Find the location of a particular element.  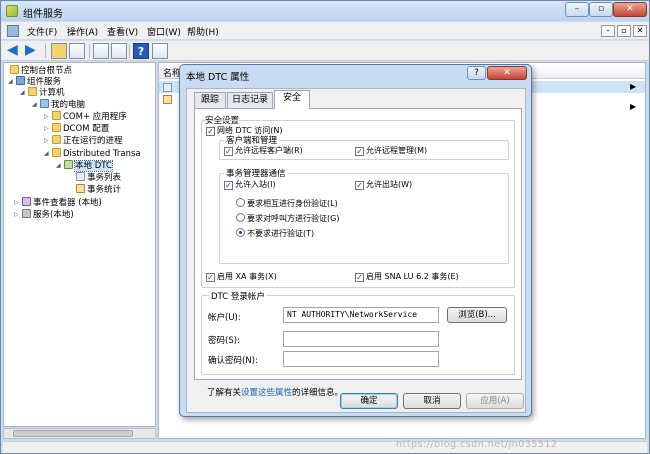

tree-node: ▷ 事件查看器 (本地) is located at coordinates (58, 202).